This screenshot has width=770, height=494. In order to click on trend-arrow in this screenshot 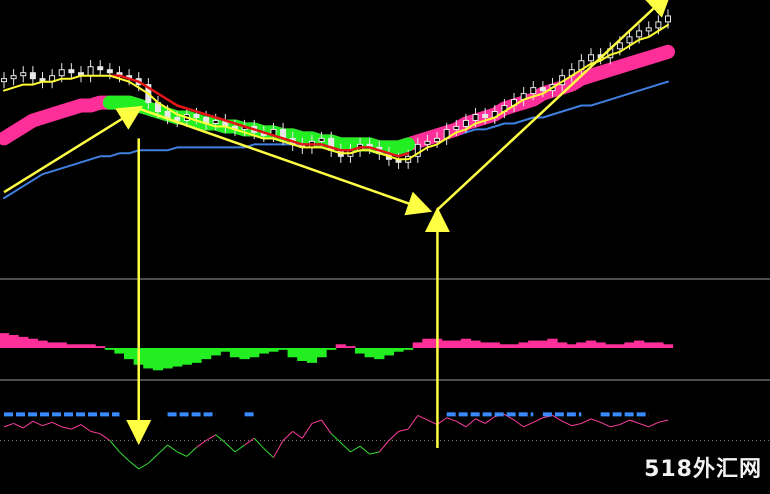, I will do `click(554, 105)`.